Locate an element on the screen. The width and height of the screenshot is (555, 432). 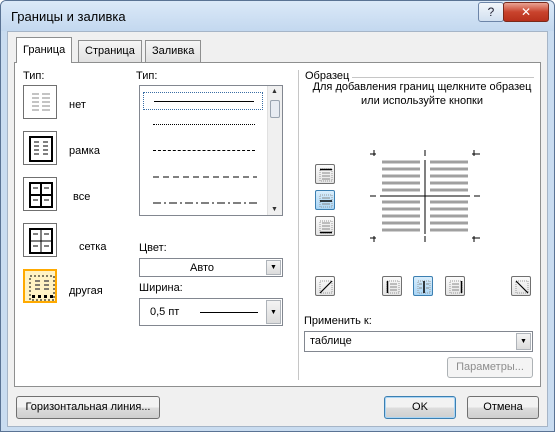
border-bottom-icon is located at coordinates (326, 227).